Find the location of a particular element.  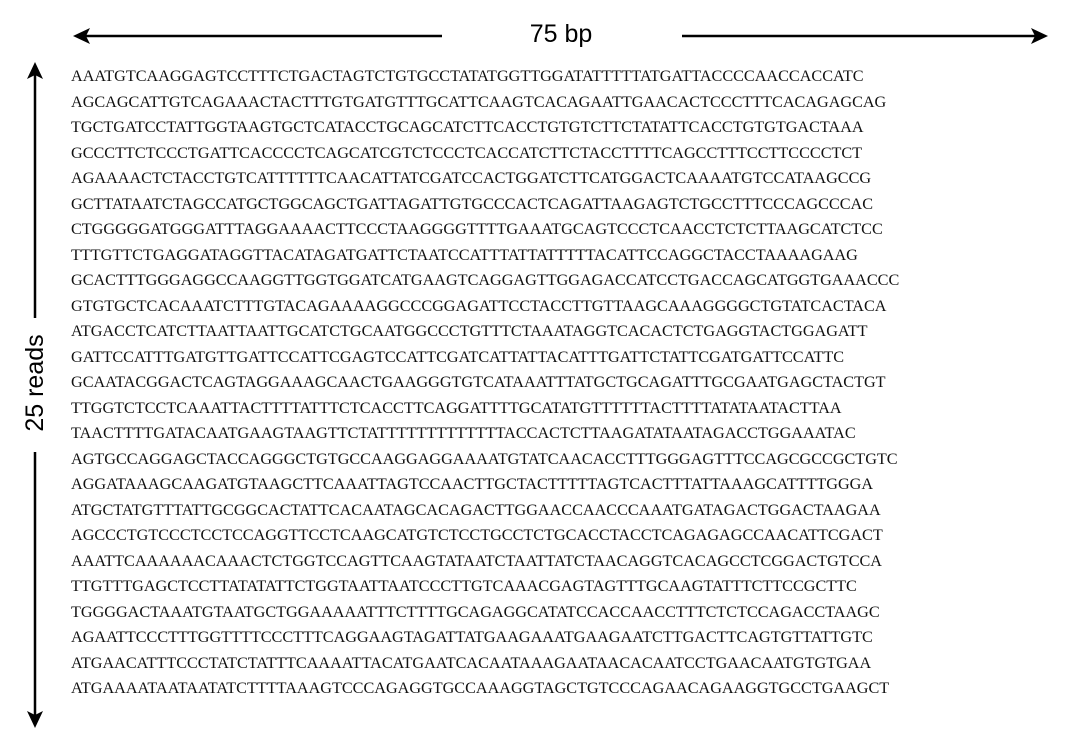

width-label: 75 bp is located at coordinates (561, 34).